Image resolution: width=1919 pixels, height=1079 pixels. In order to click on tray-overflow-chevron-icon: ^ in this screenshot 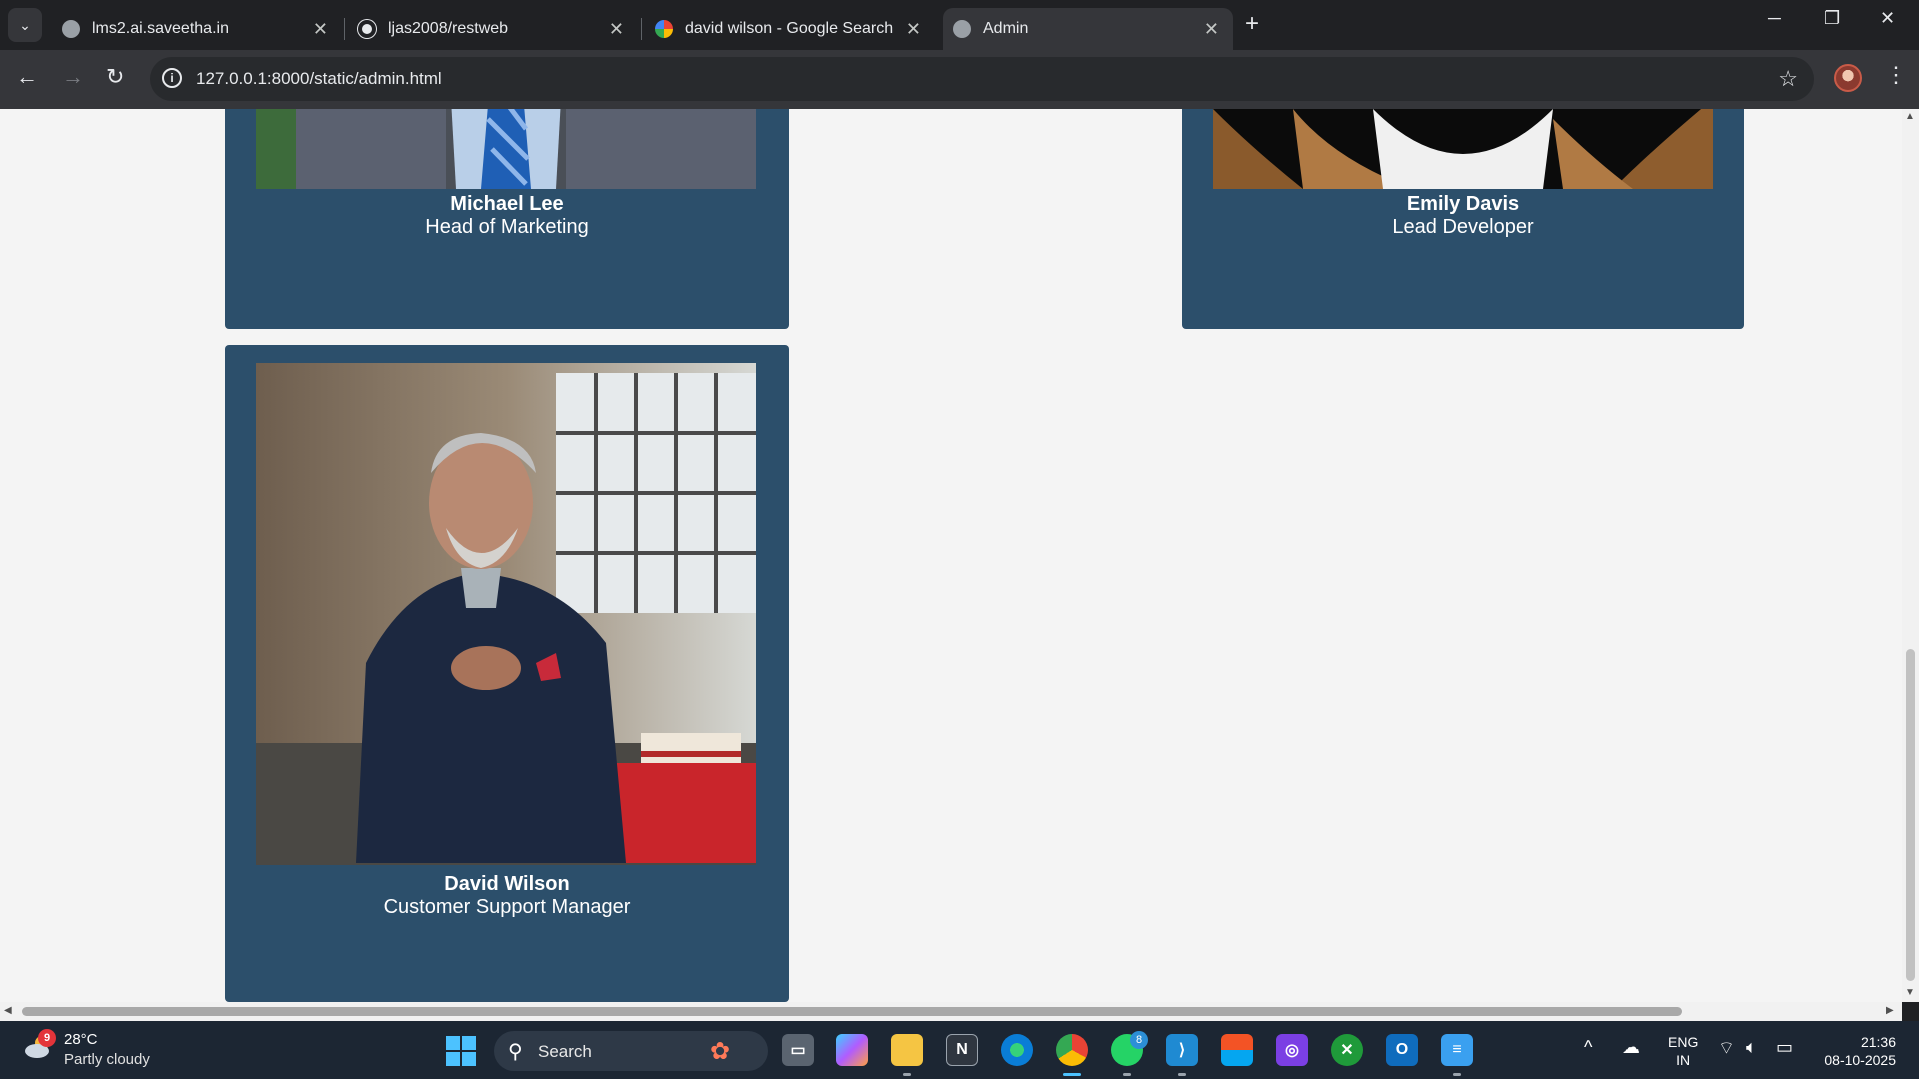, I will do `click(1588, 1047)`.